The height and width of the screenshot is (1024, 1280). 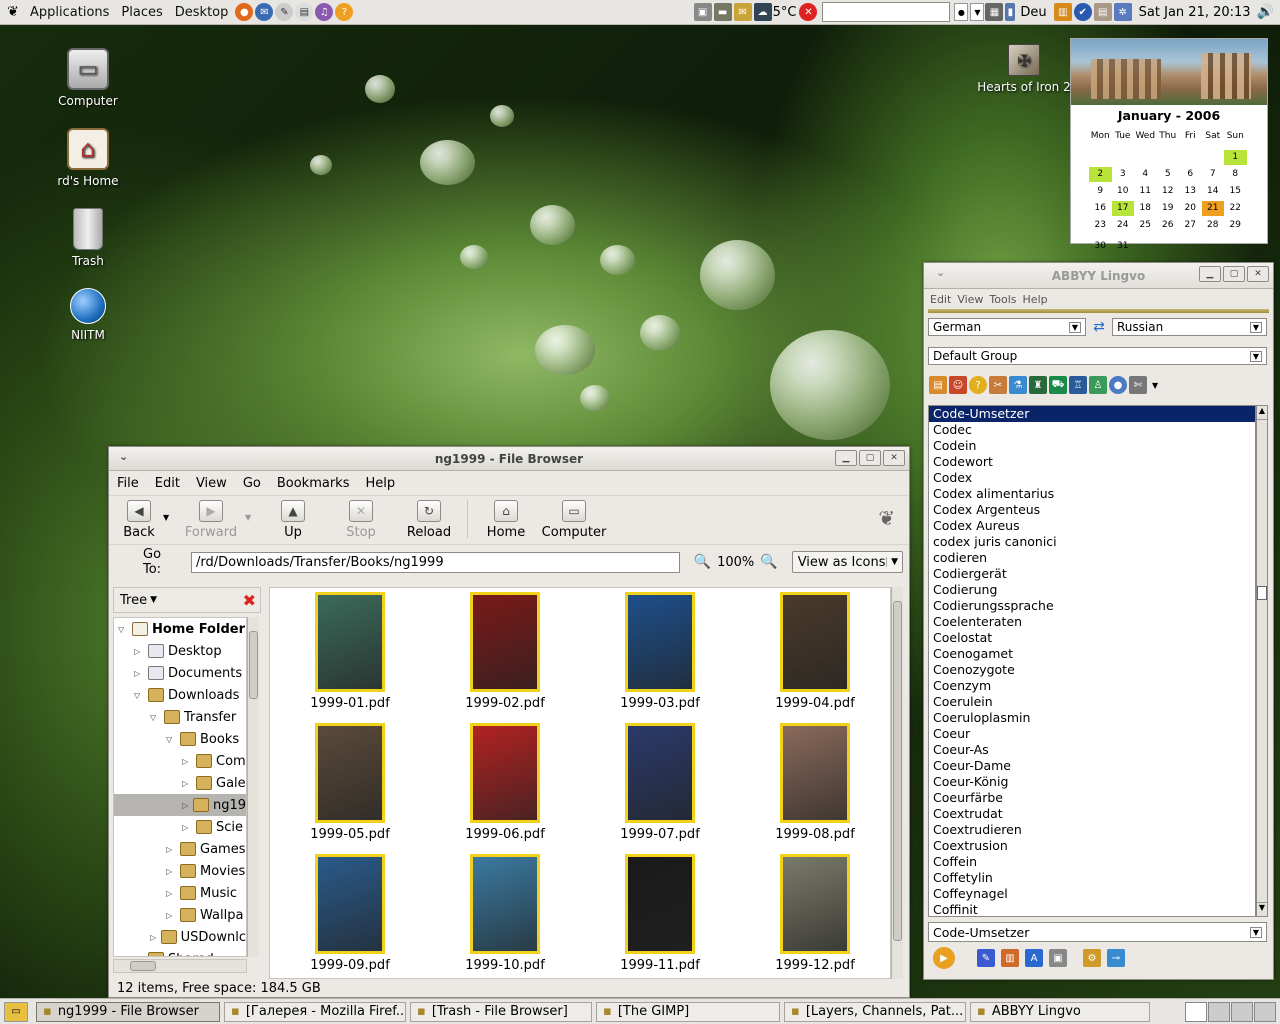 What do you see at coordinates (361, 522) in the screenshot?
I see `stop-button: ✕ Stop` at bounding box center [361, 522].